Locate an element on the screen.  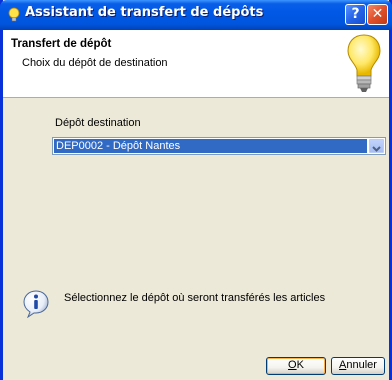
window-title: Assistant de transfert de dépôts is located at coordinates (144, 12).